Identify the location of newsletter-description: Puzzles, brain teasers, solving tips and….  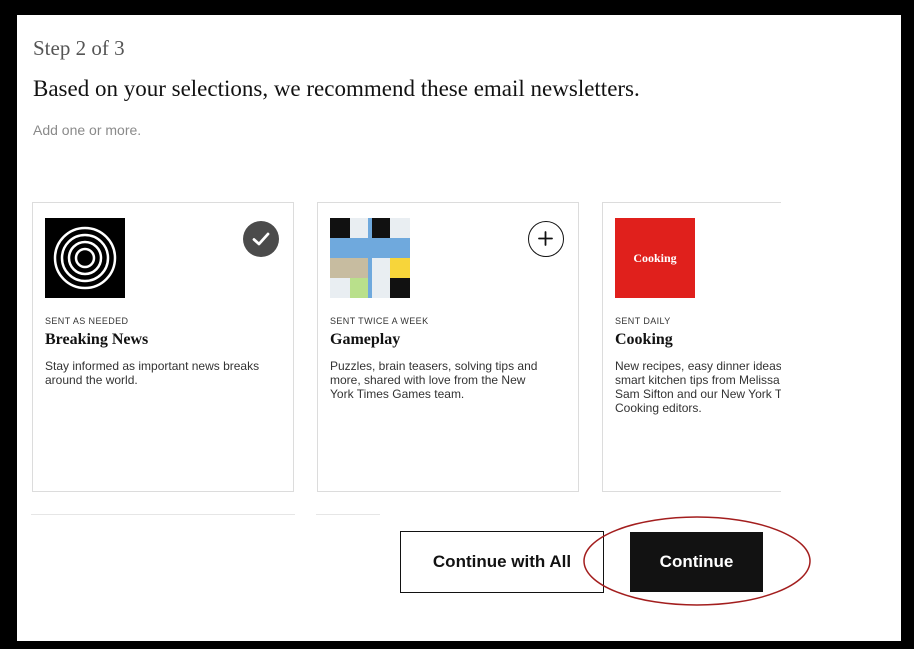
(434, 380).